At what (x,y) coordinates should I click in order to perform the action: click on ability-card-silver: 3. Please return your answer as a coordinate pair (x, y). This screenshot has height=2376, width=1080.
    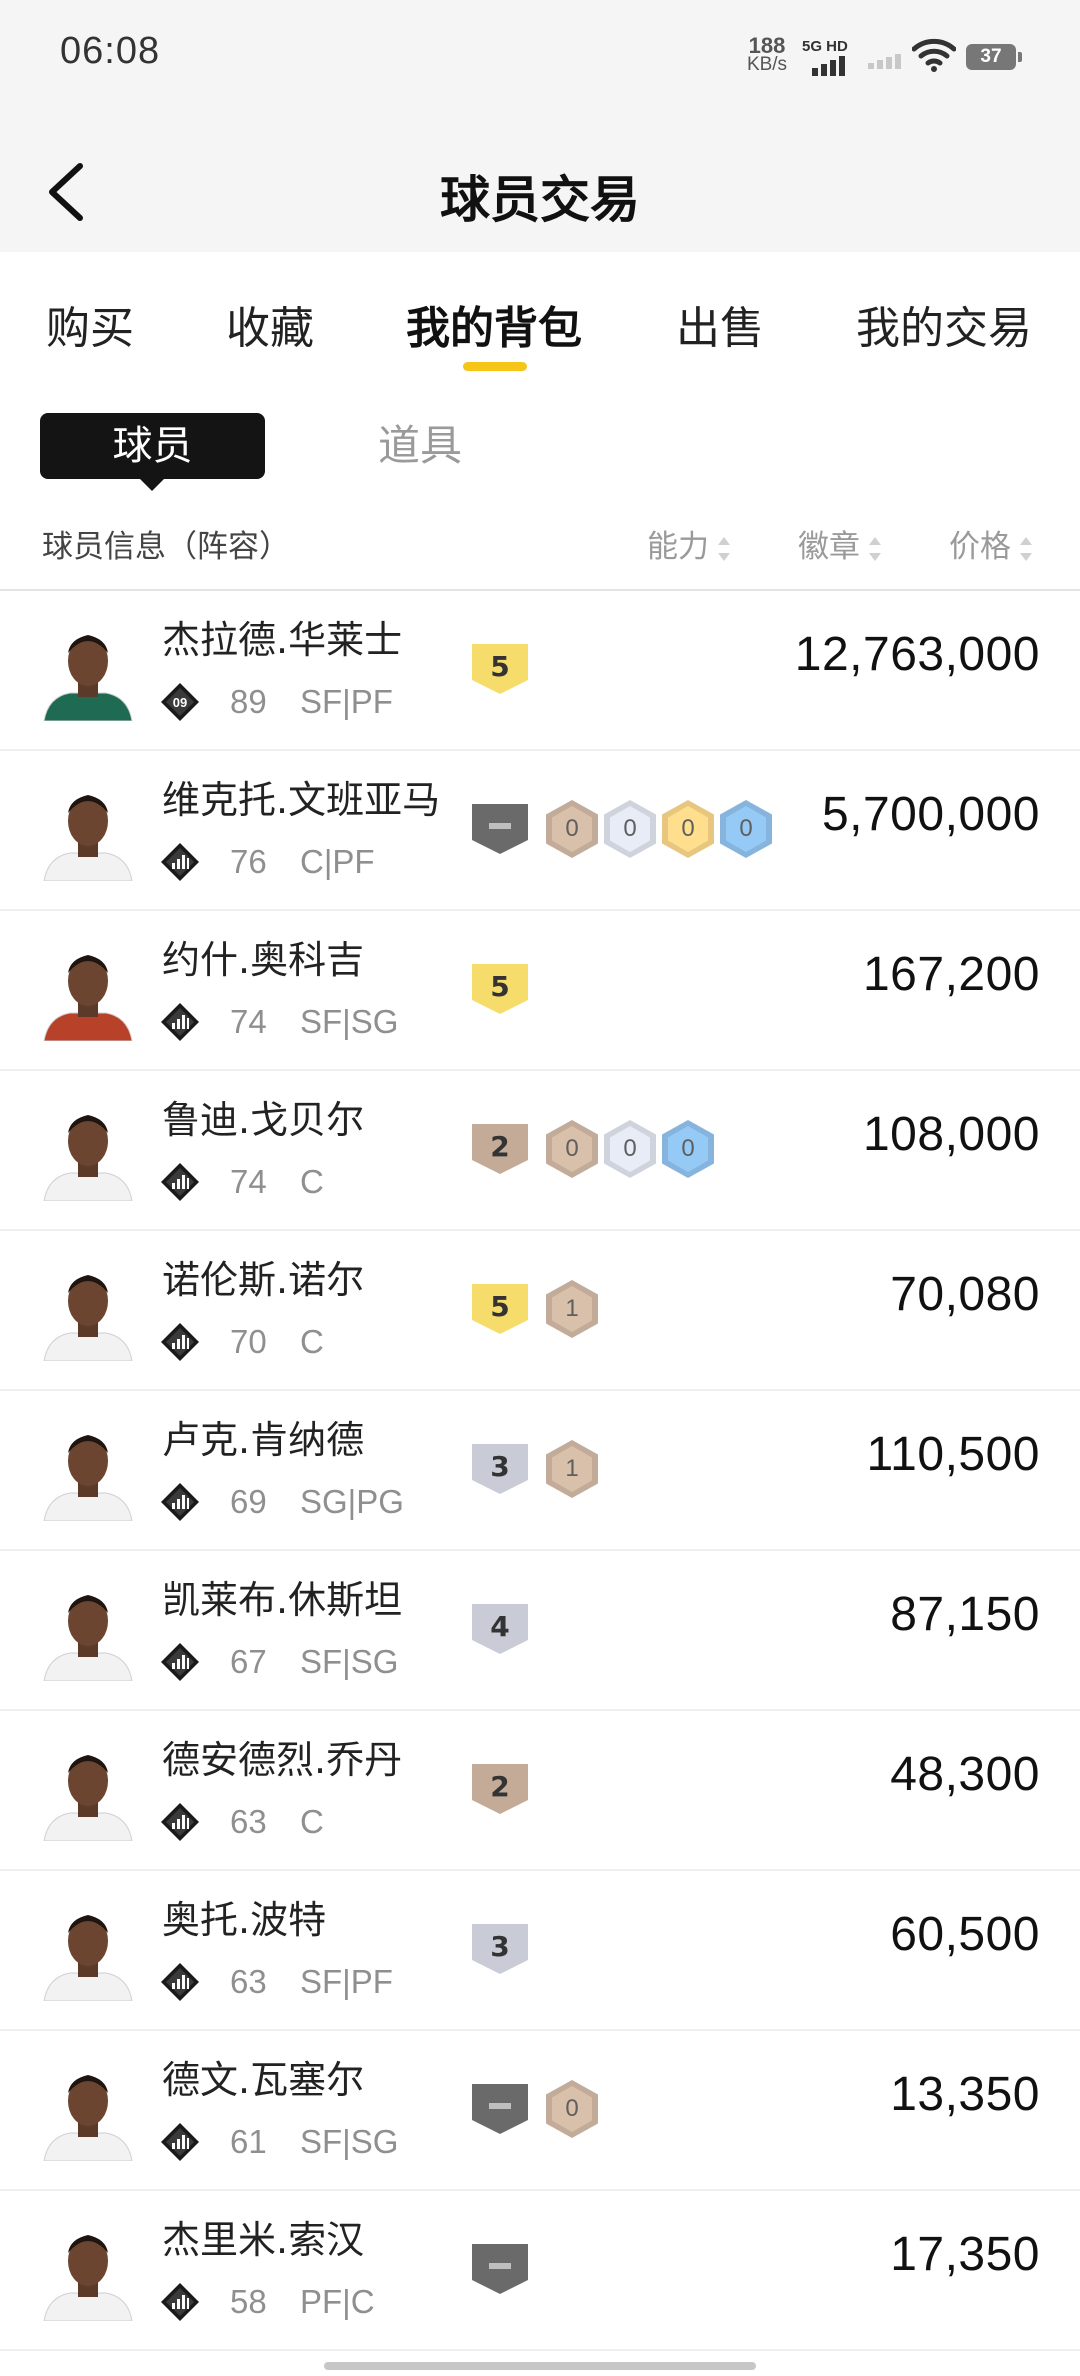
    Looking at the image, I should click on (500, 1949).